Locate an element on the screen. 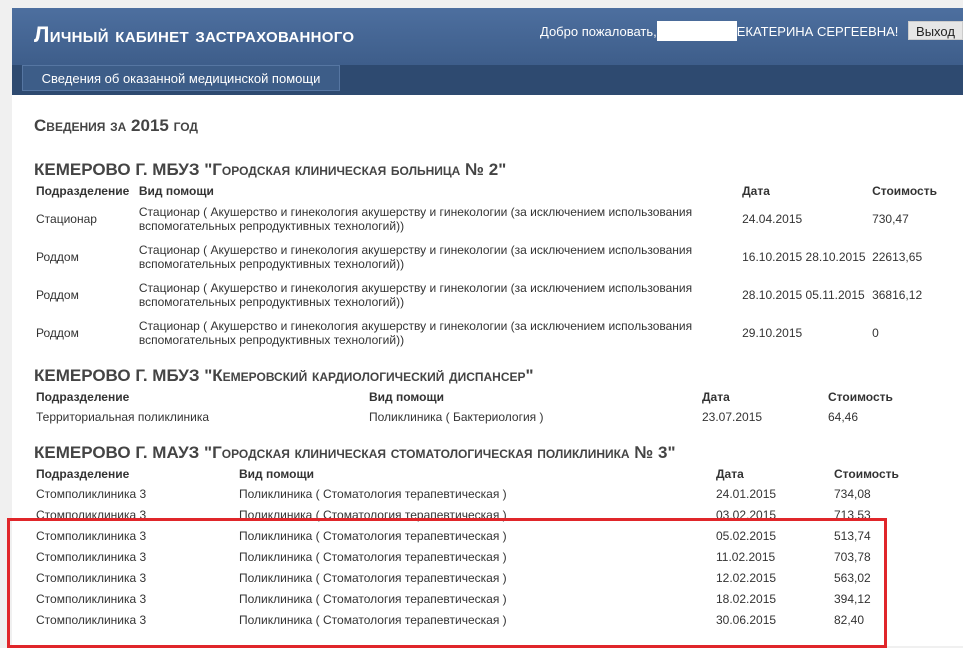 The image size is (963, 648). logout-button: Выход is located at coordinates (935, 30).